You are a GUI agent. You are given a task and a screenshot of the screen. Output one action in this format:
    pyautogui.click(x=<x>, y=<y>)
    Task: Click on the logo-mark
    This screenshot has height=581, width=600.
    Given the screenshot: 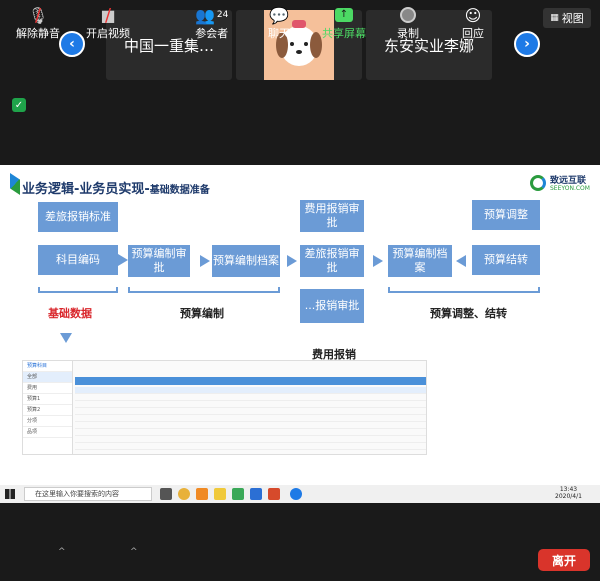 What is the action you would take?
    pyautogui.click(x=15, y=184)
    